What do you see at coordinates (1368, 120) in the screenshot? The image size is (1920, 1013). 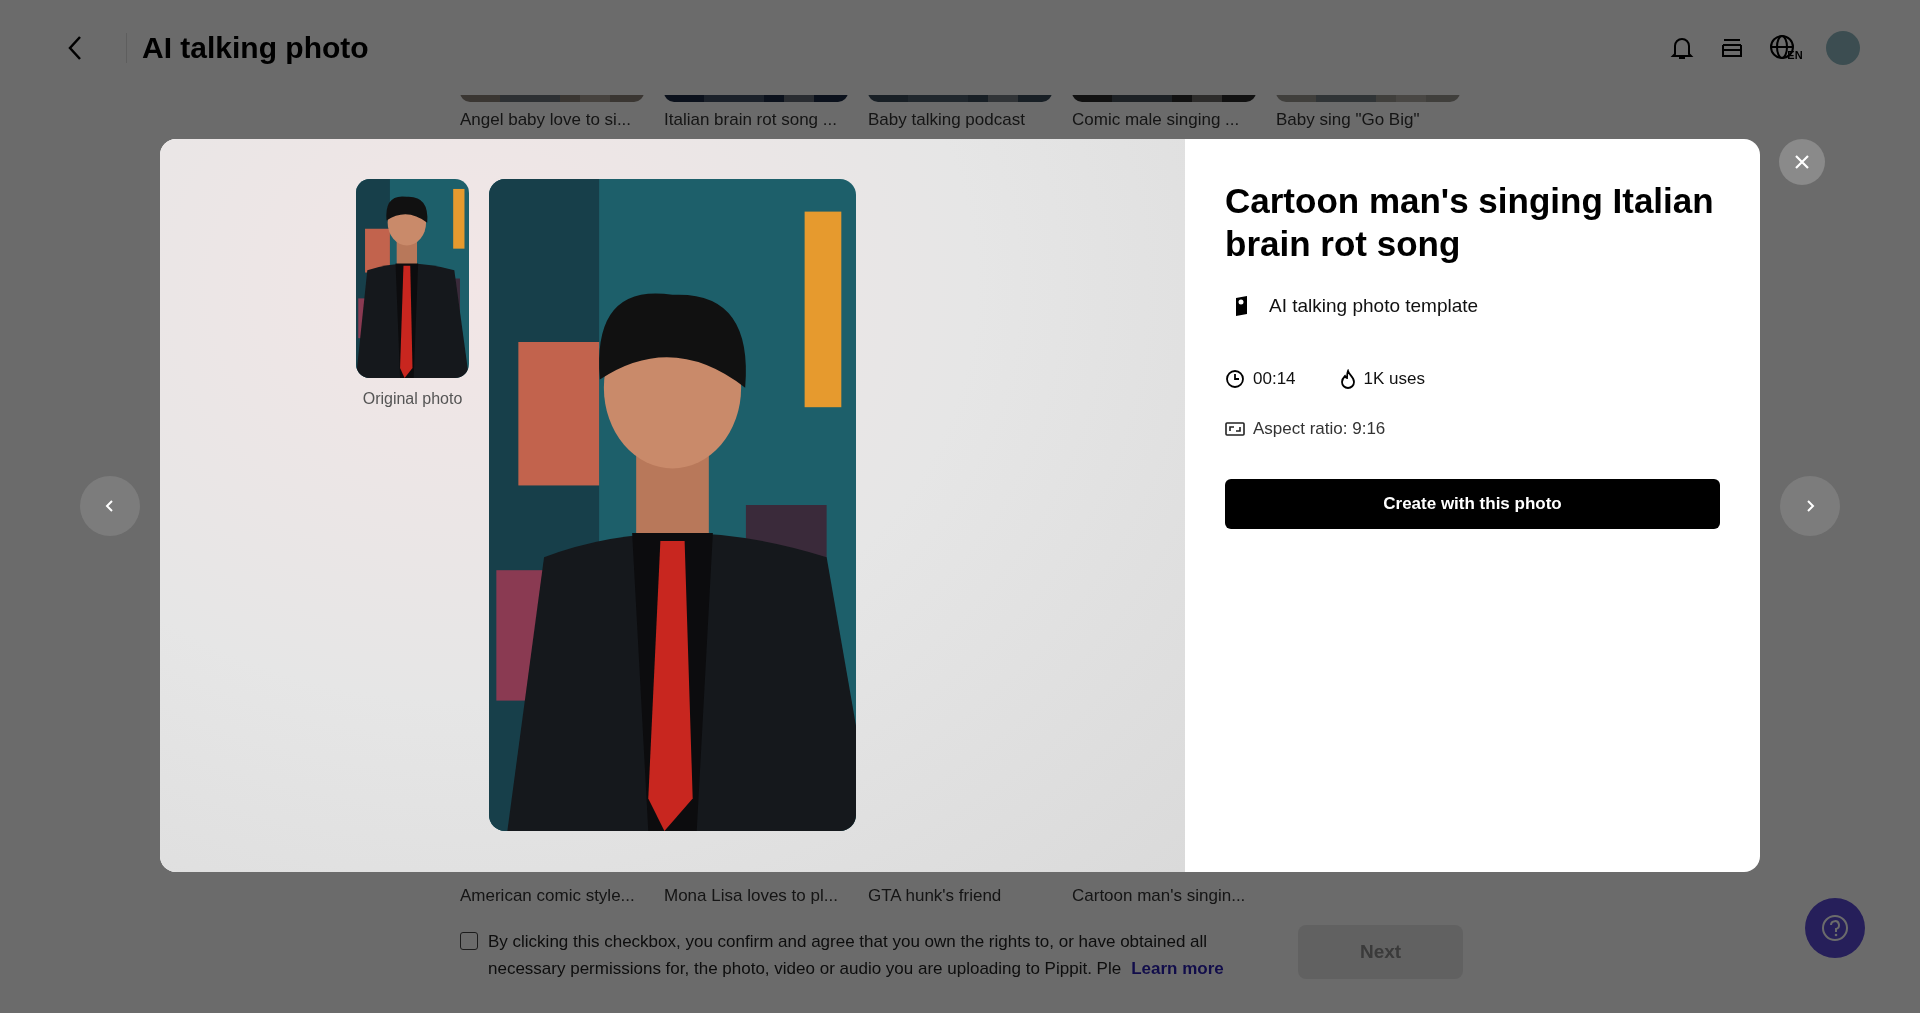 I see `template-title: Baby sing "Go Big"` at bounding box center [1368, 120].